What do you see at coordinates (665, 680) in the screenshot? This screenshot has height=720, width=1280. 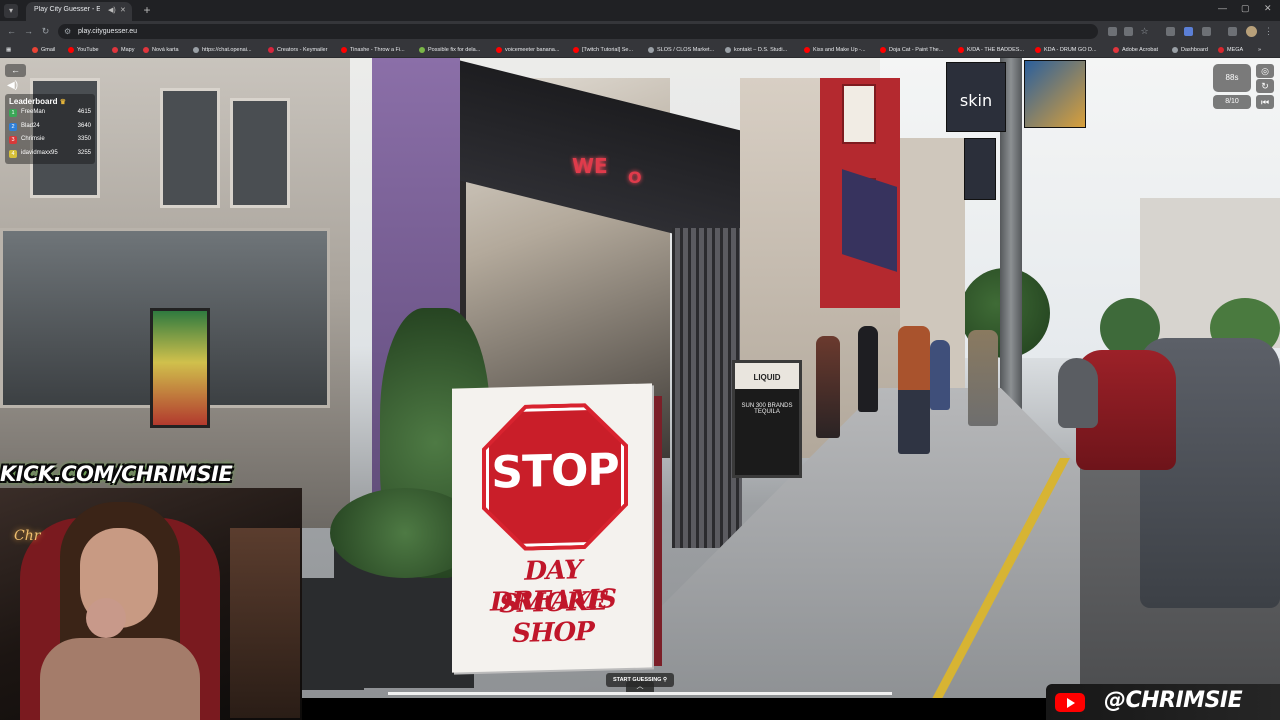 I see `map-pin-icon: ⚲` at bounding box center [665, 680].